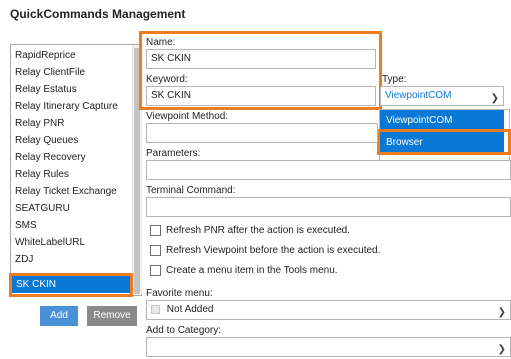 This screenshot has height=359, width=511. I want to click on page-title: QuickCommands Management, so click(98, 14).